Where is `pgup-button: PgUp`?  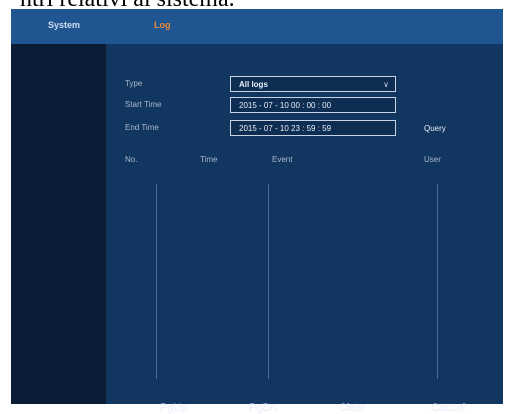 pgup-button: PgUp is located at coordinates (174, 408).